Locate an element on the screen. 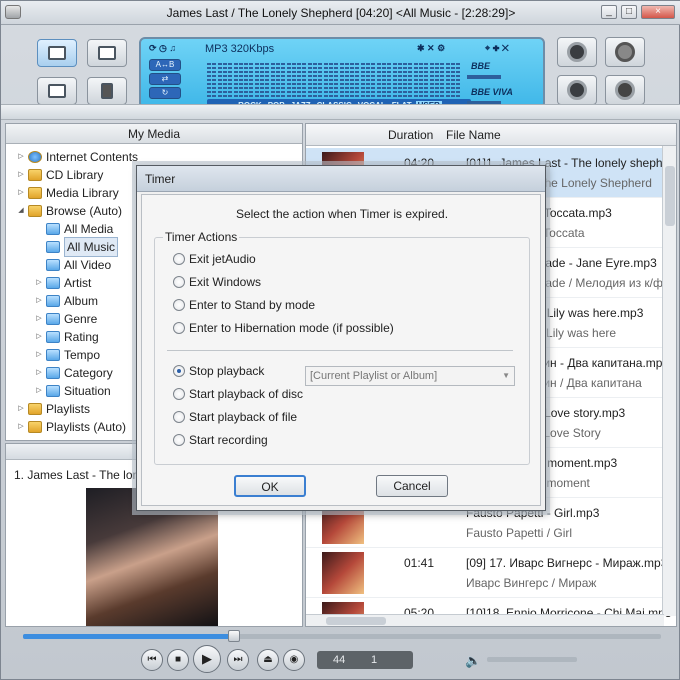  dropdown-arrow-icon: ▼ is located at coordinates (506, 375).